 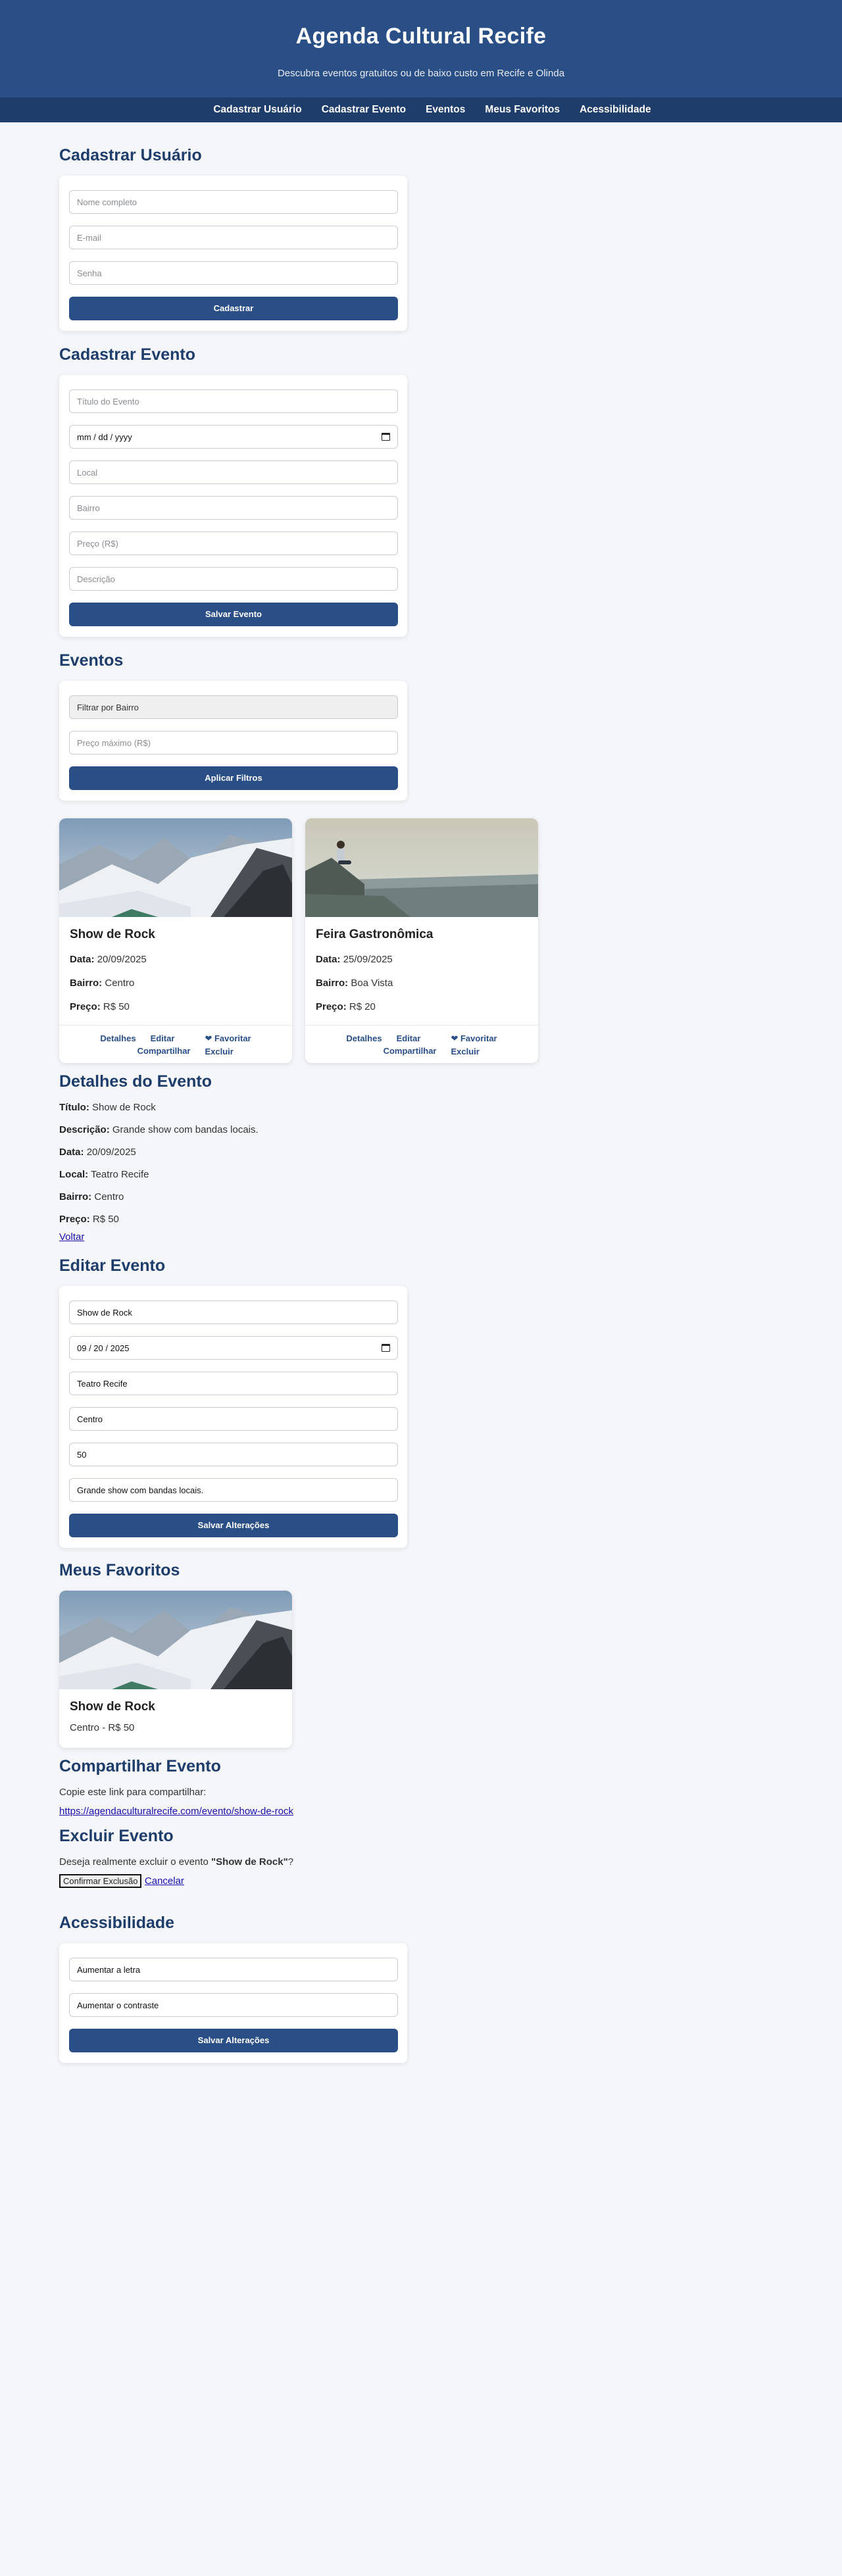 I want to click on voltar-link: Voltar, so click(x=71, y=1237).